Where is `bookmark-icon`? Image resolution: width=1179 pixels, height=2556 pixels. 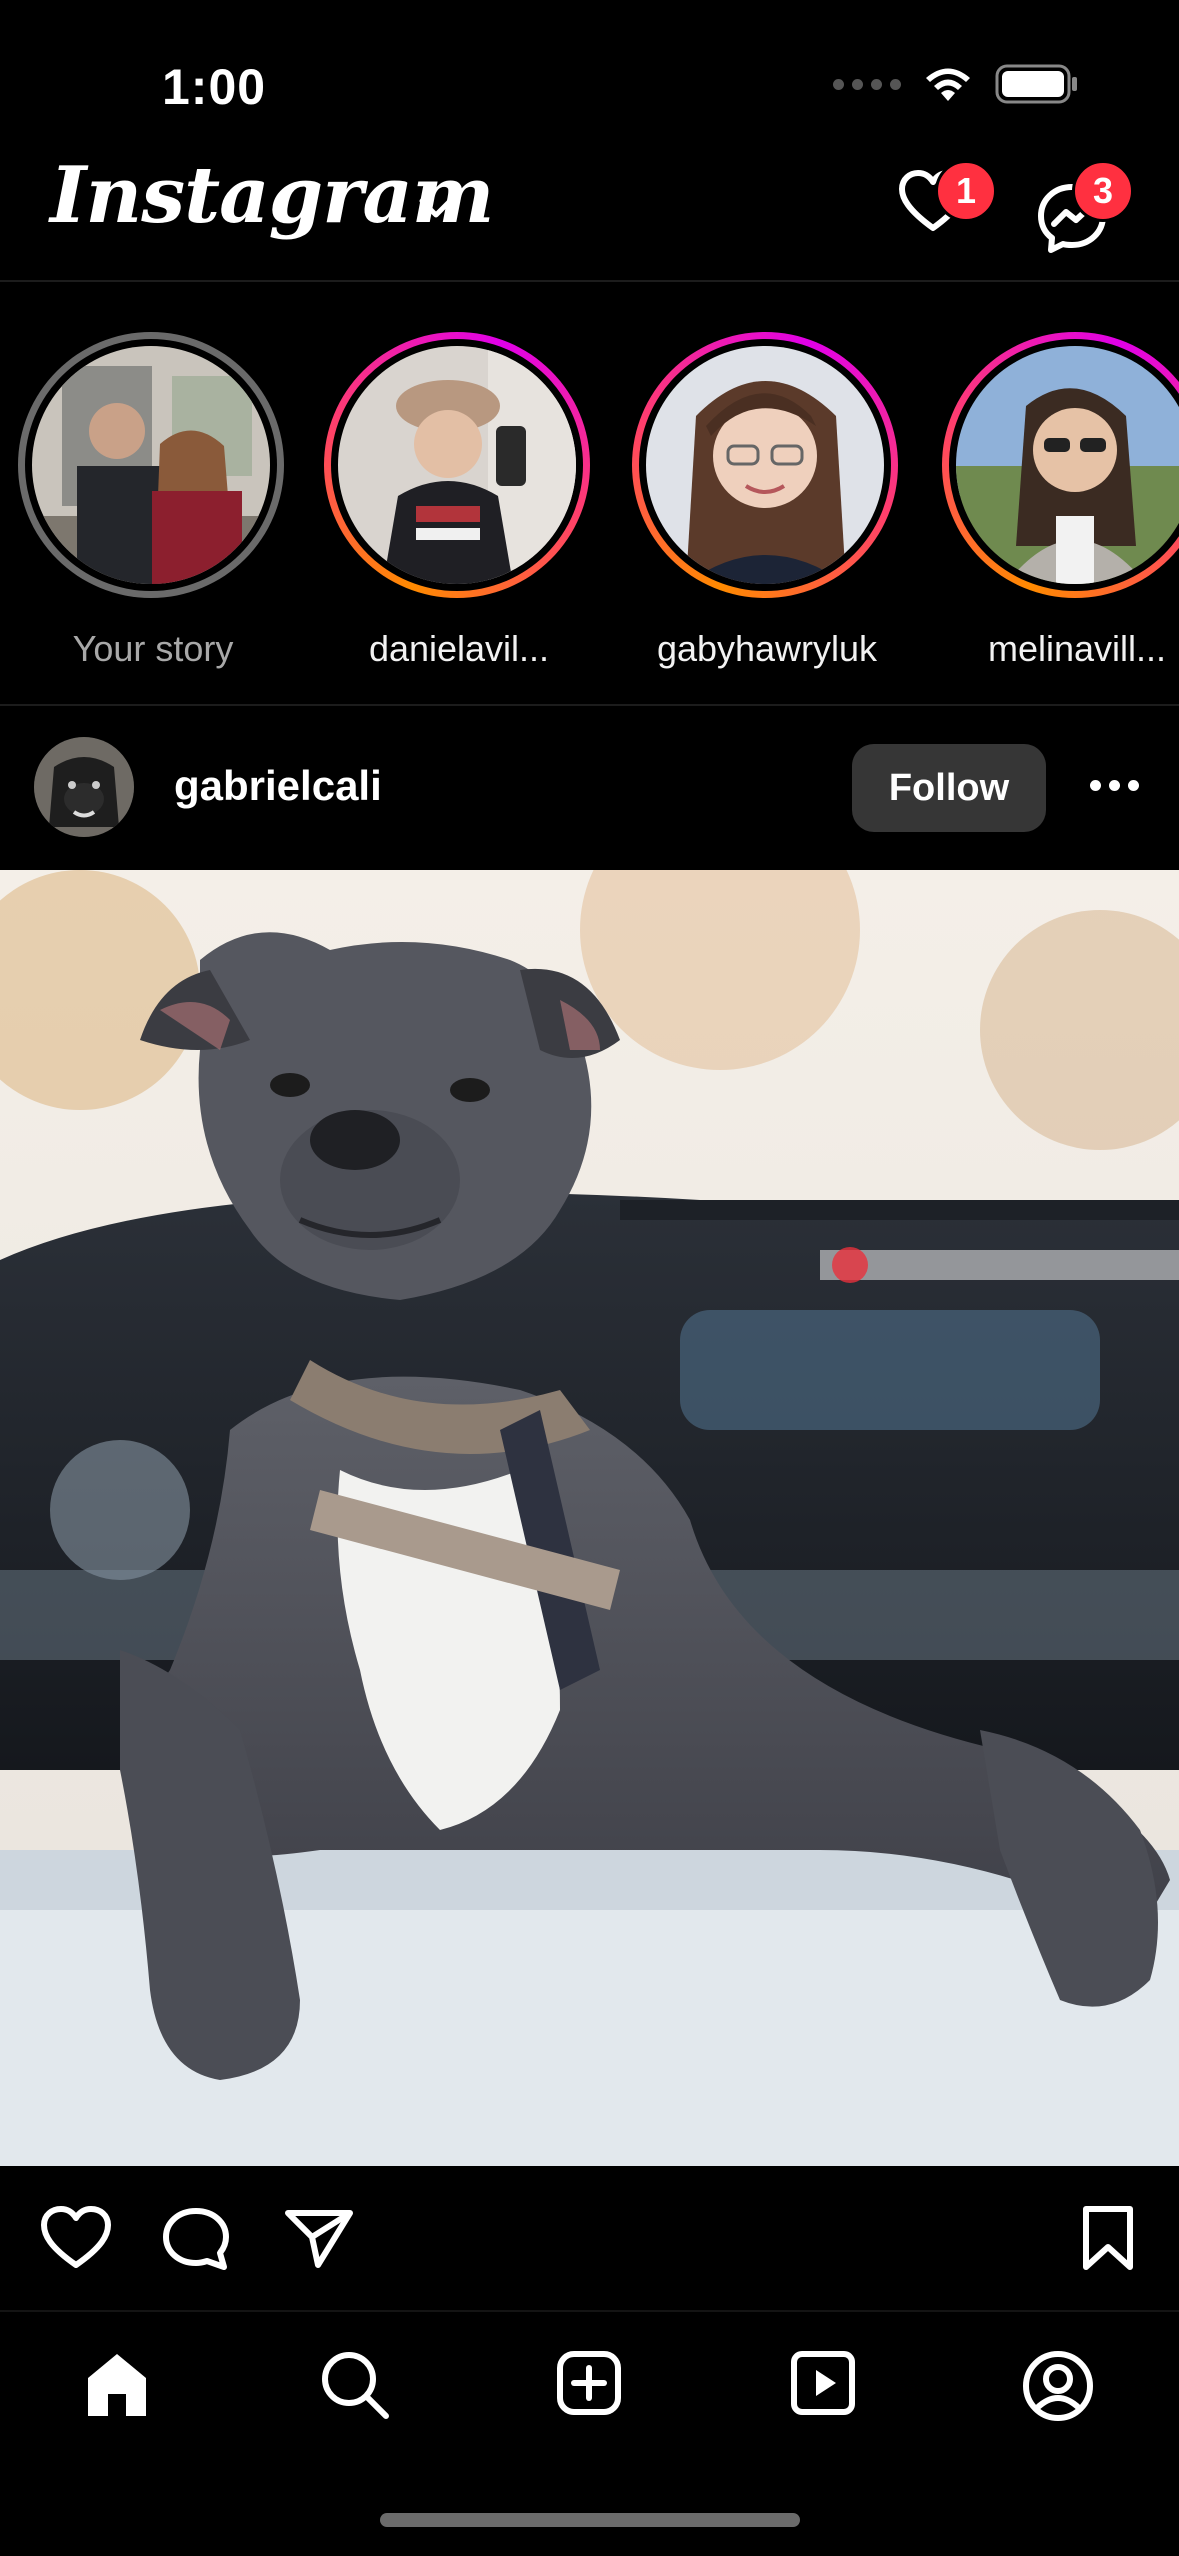
bookmark-icon is located at coordinates (1108, 2238).